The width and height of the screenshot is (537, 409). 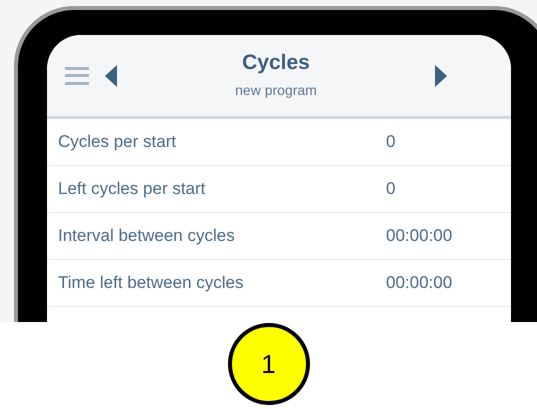 What do you see at coordinates (440, 75) in the screenshot?
I see `next-button` at bounding box center [440, 75].